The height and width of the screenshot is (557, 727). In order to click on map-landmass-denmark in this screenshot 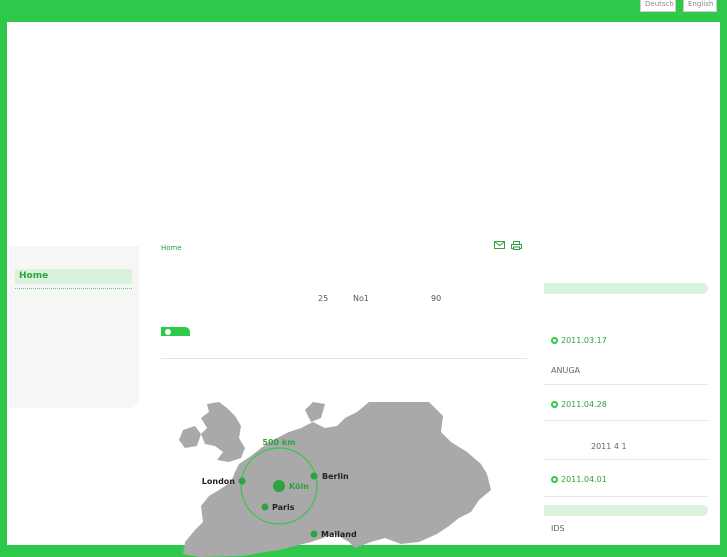, I will do `click(315, 412)`.